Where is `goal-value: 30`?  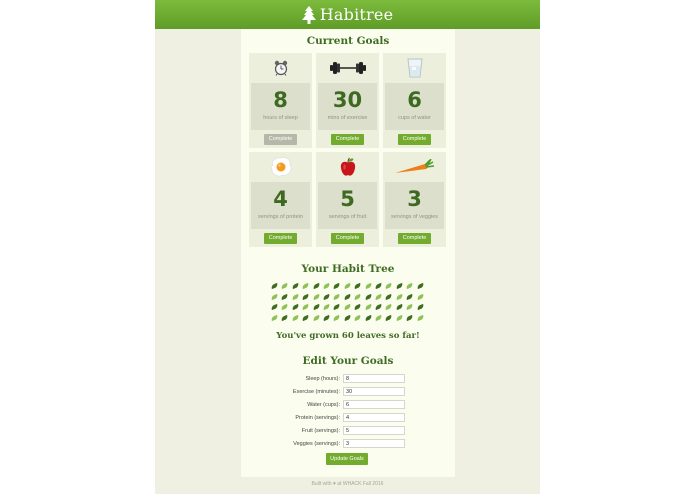 goal-value: 30 is located at coordinates (347, 100).